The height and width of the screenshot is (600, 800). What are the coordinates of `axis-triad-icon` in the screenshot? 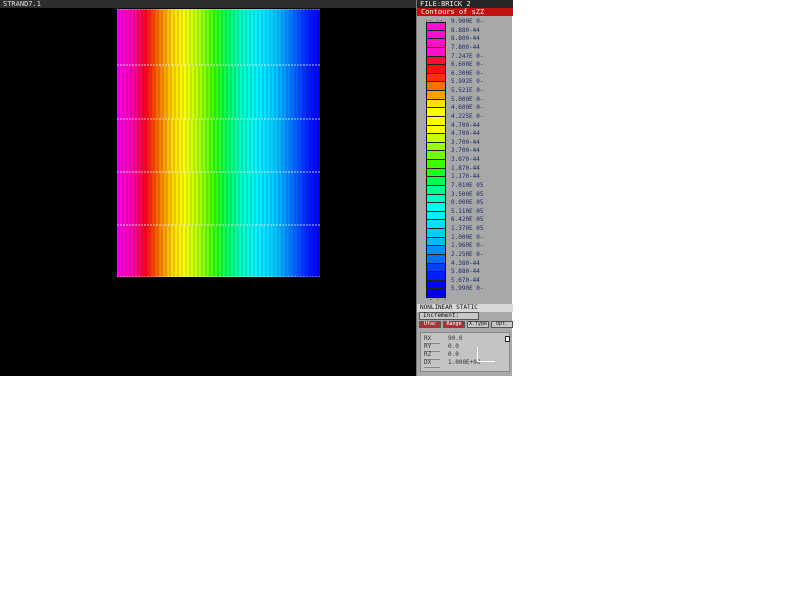 It's located at (477, 354).